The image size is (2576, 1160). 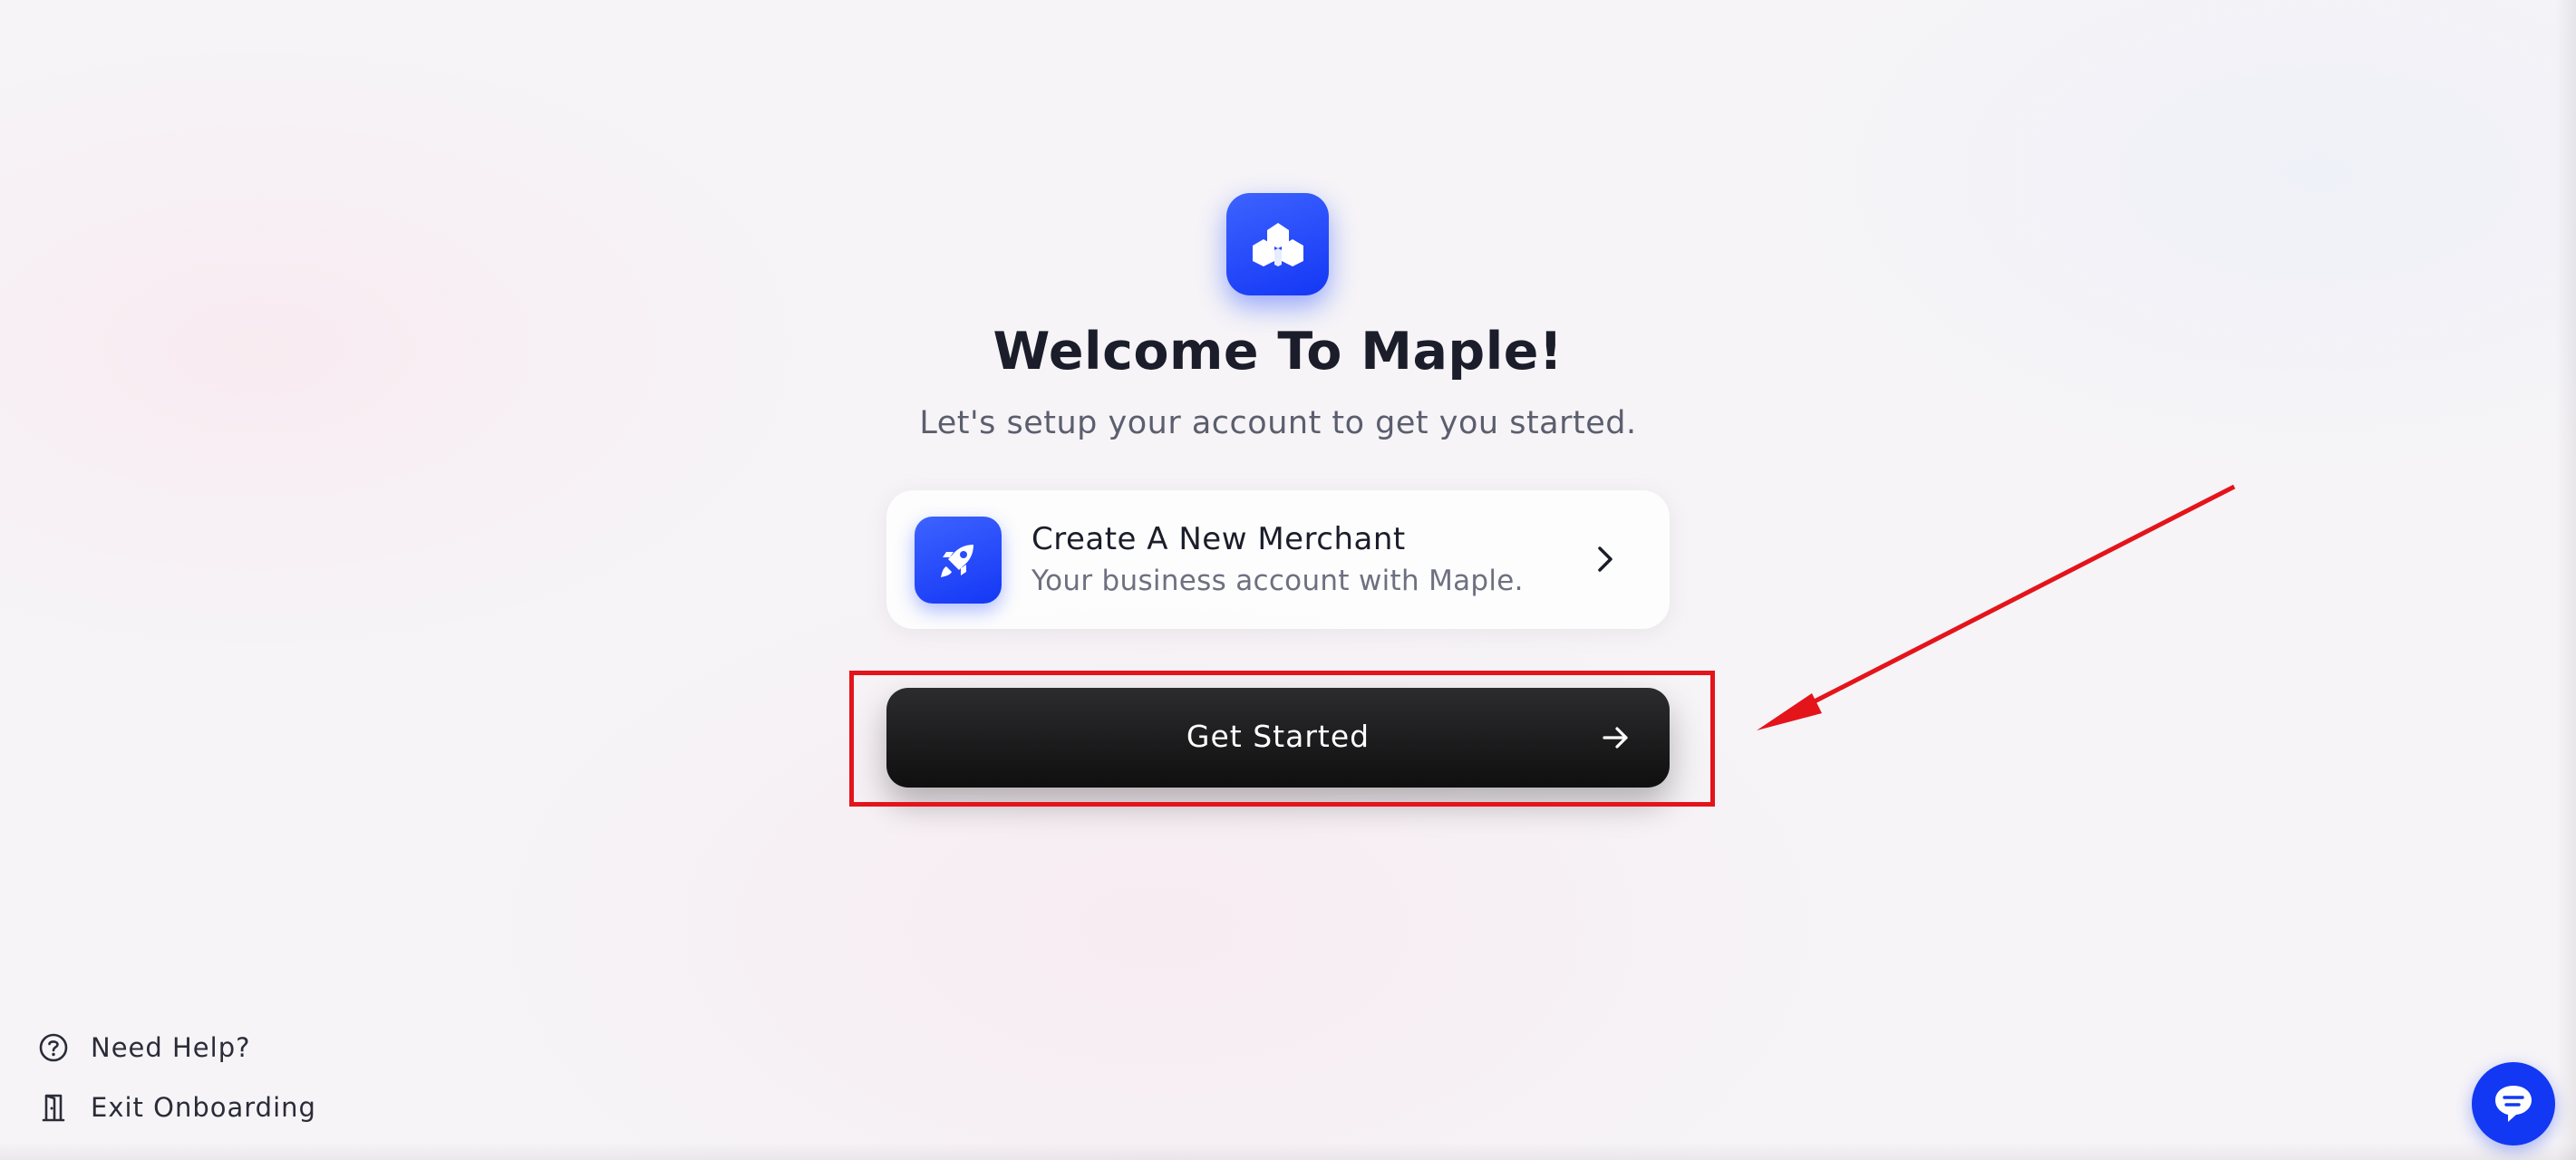 I want to click on merchant-option-description: Your business account with Maple., so click(x=1277, y=581).